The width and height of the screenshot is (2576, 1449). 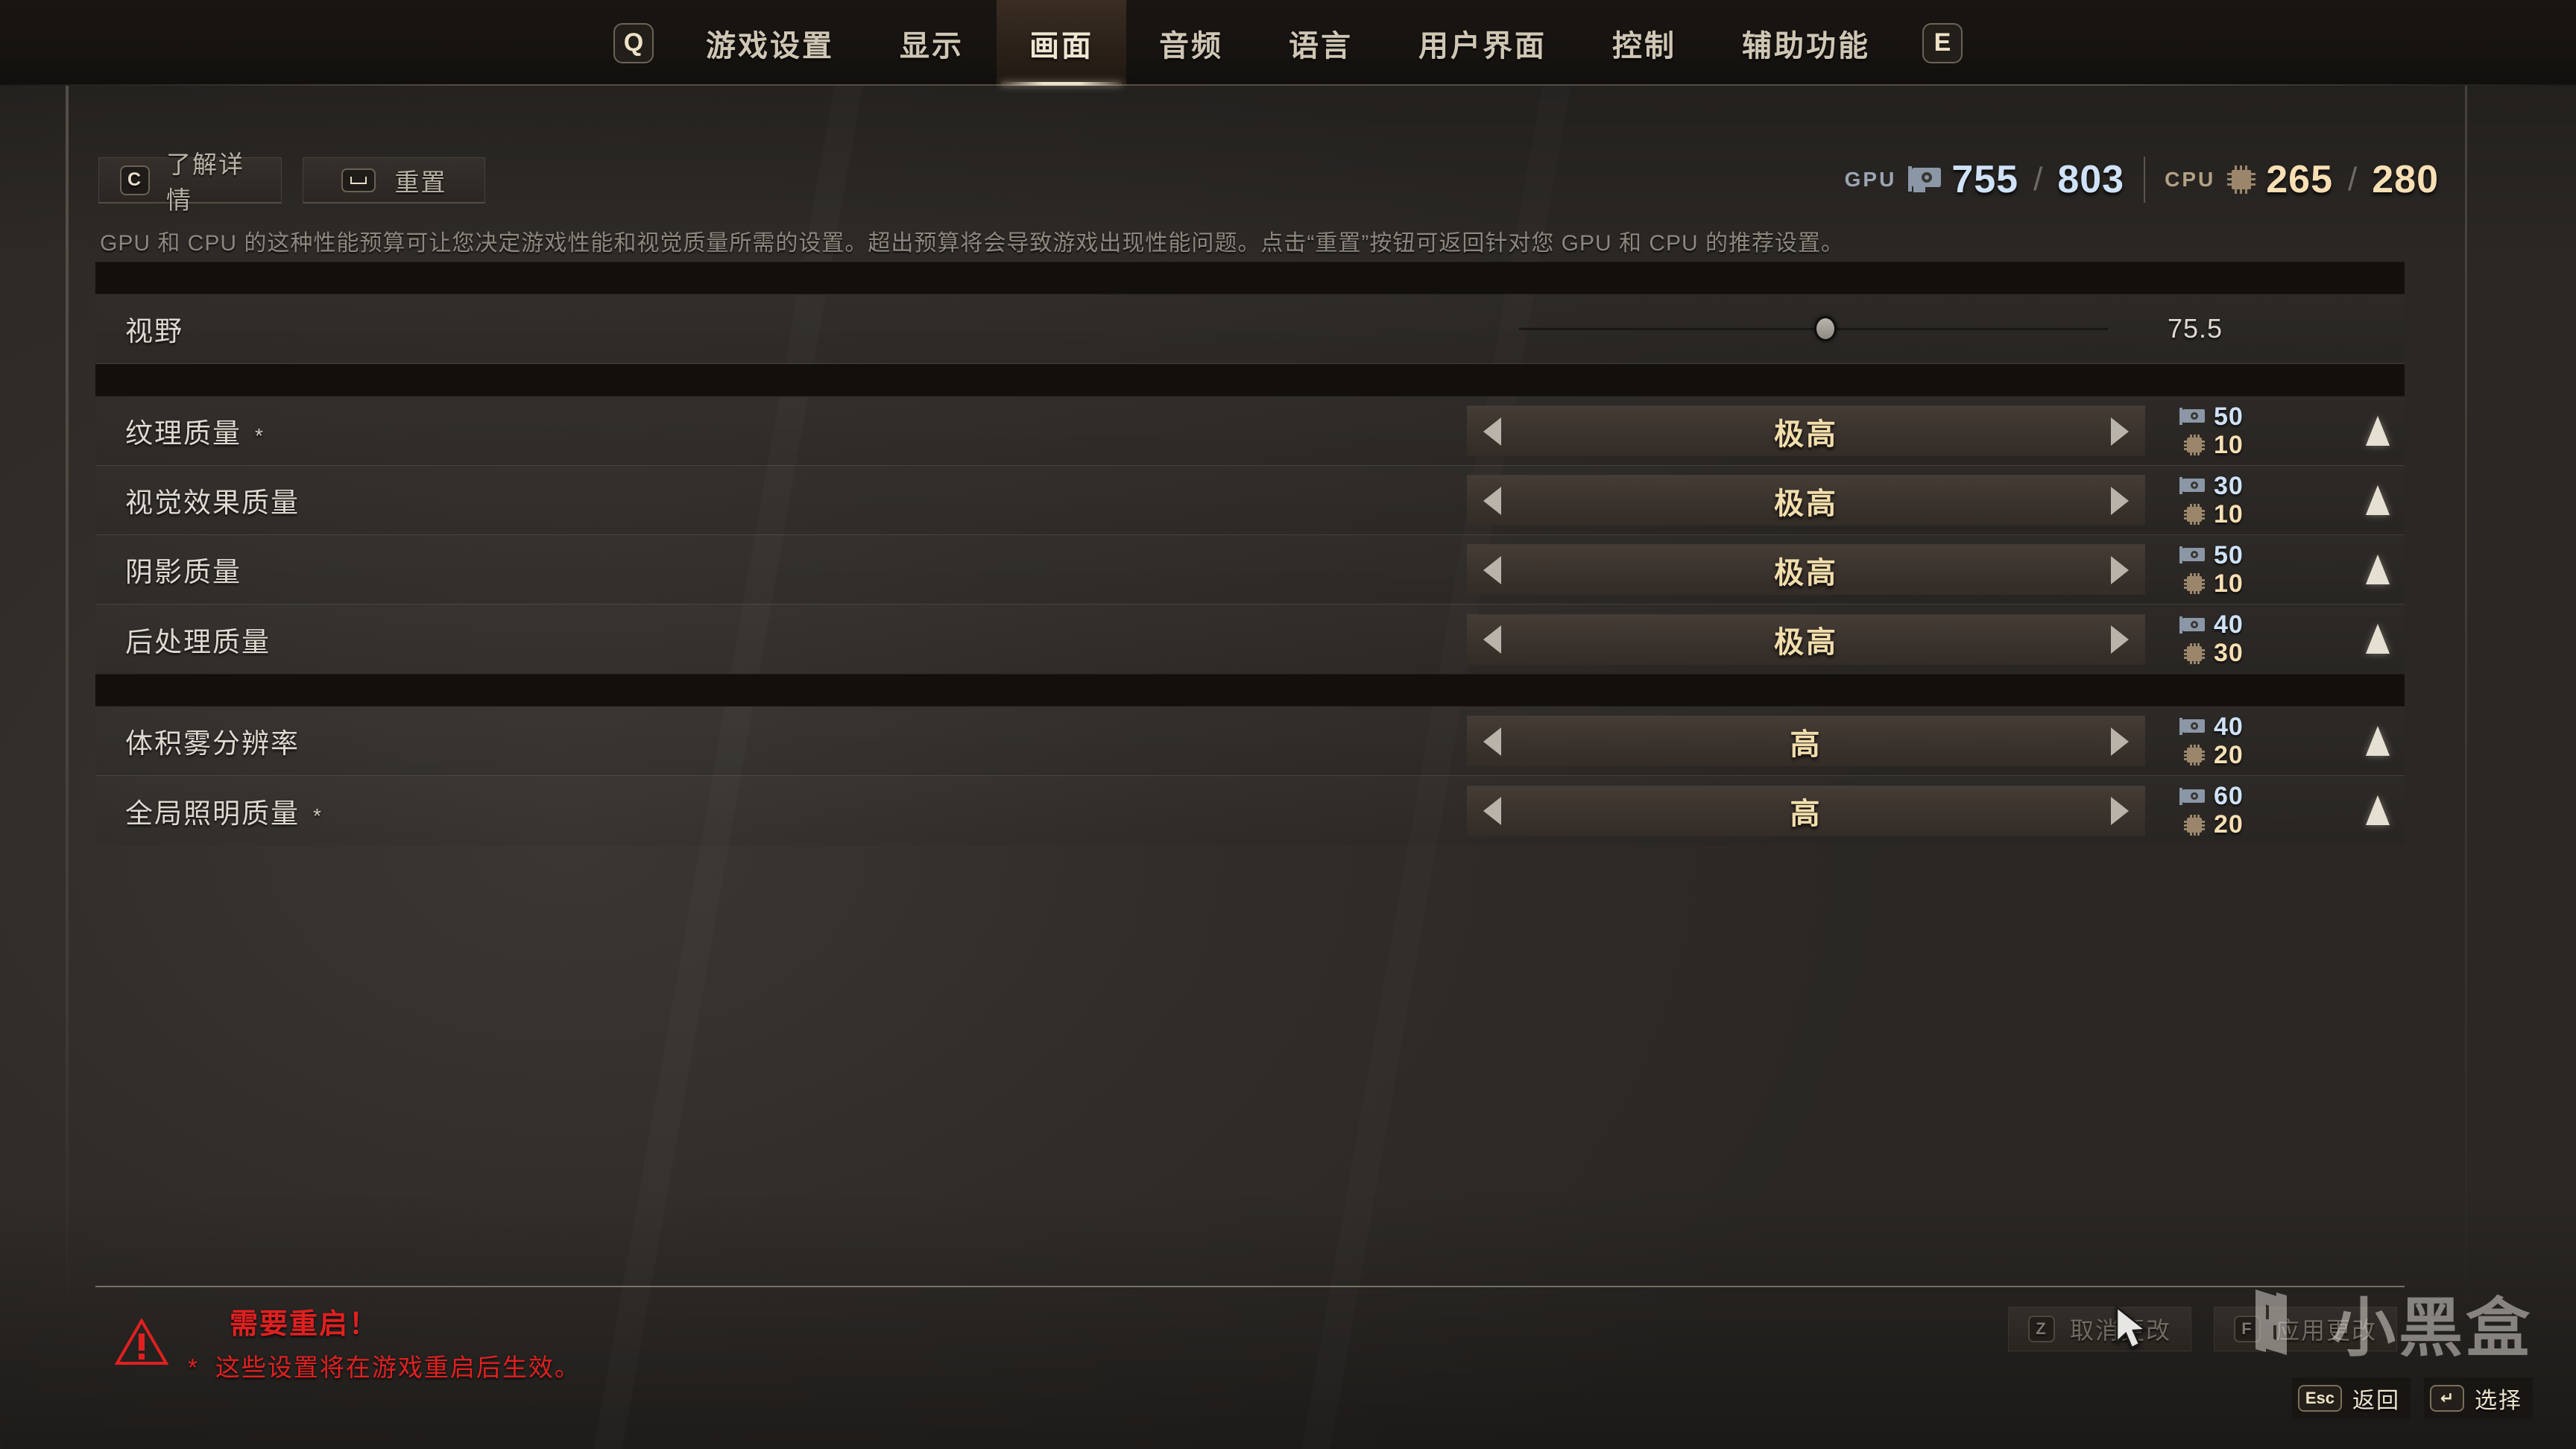 What do you see at coordinates (1250, 639) in the screenshot?
I see `setting-row: 后处理质量 极高 40 30` at bounding box center [1250, 639].